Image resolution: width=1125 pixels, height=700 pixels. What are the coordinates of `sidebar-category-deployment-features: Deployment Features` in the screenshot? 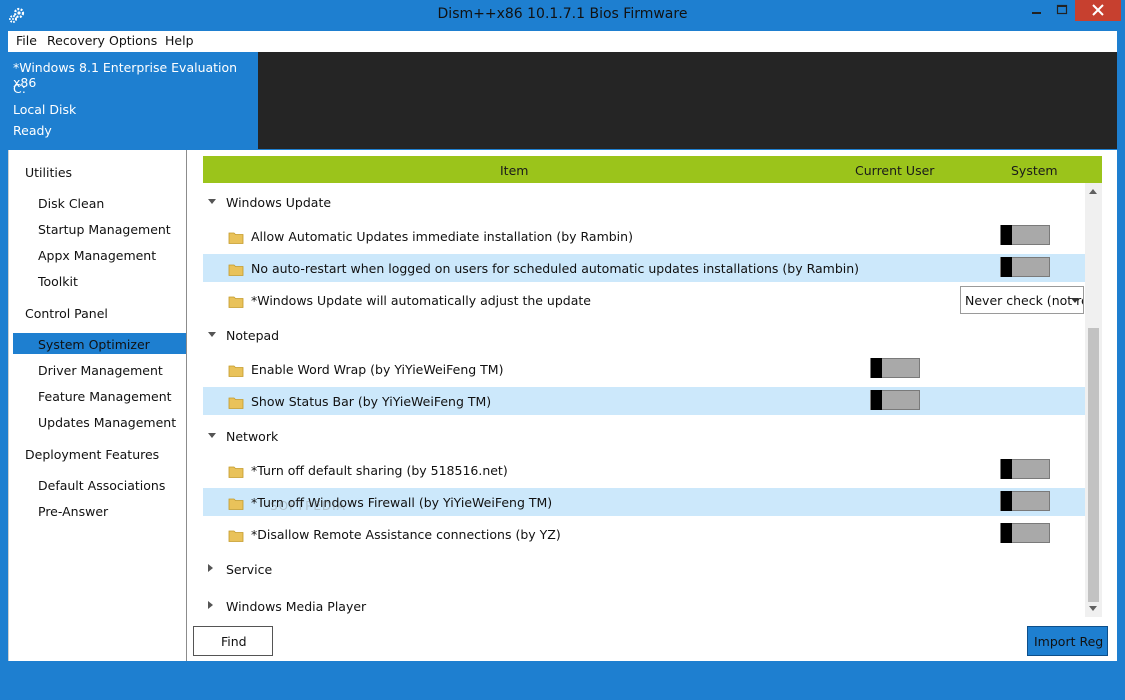 It's located at (92, 454).